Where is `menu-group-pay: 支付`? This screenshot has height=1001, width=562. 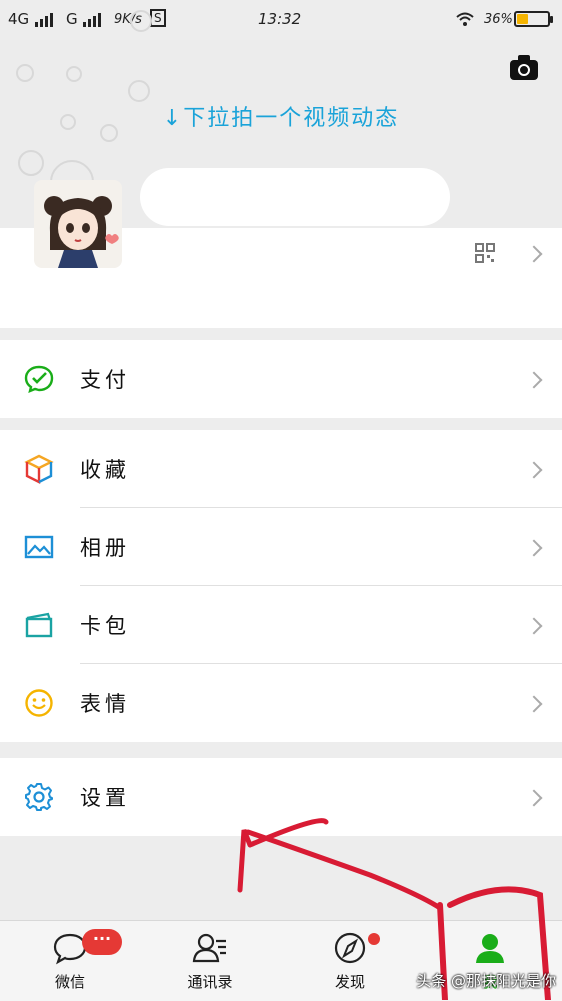
menu-group-pay: 支付 is located at coordinates (281, 379).